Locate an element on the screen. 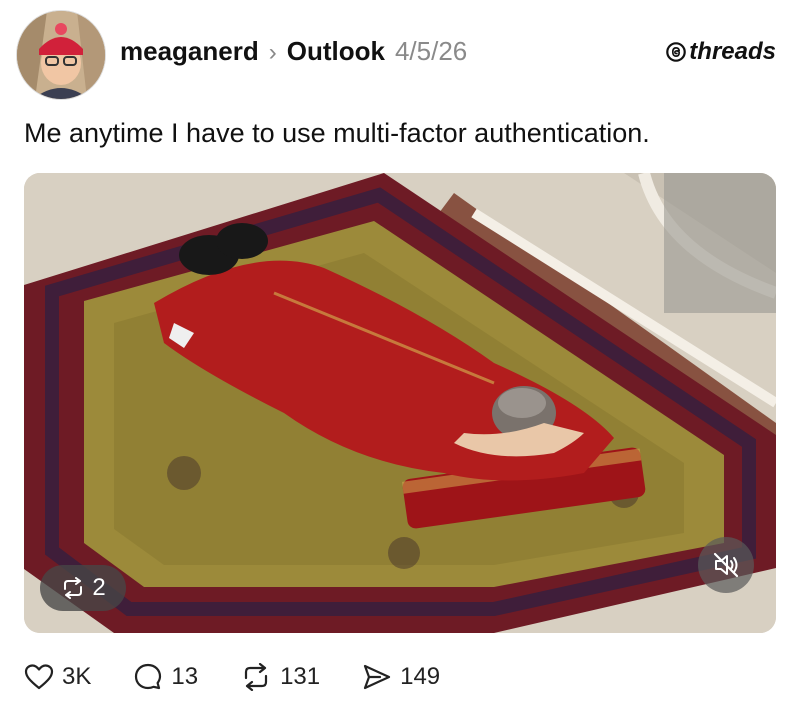 Image resolution: width=800 pixels, height=717 pixels. repost-count: 2 is located at coordinates (99, 587).